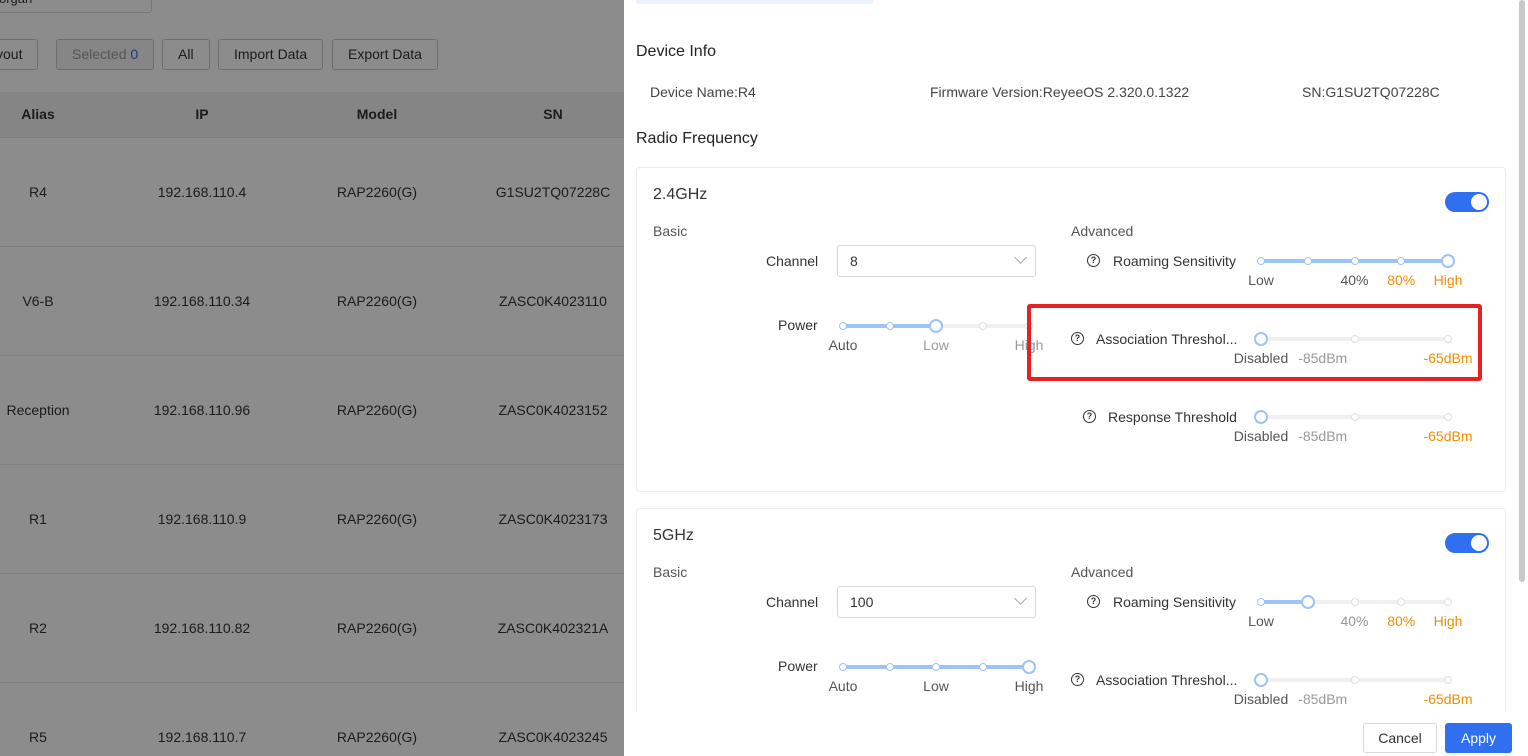 The image size is (1528, 756). I want to click on band-5ghz-title: 5GHz, so click(673, 535).